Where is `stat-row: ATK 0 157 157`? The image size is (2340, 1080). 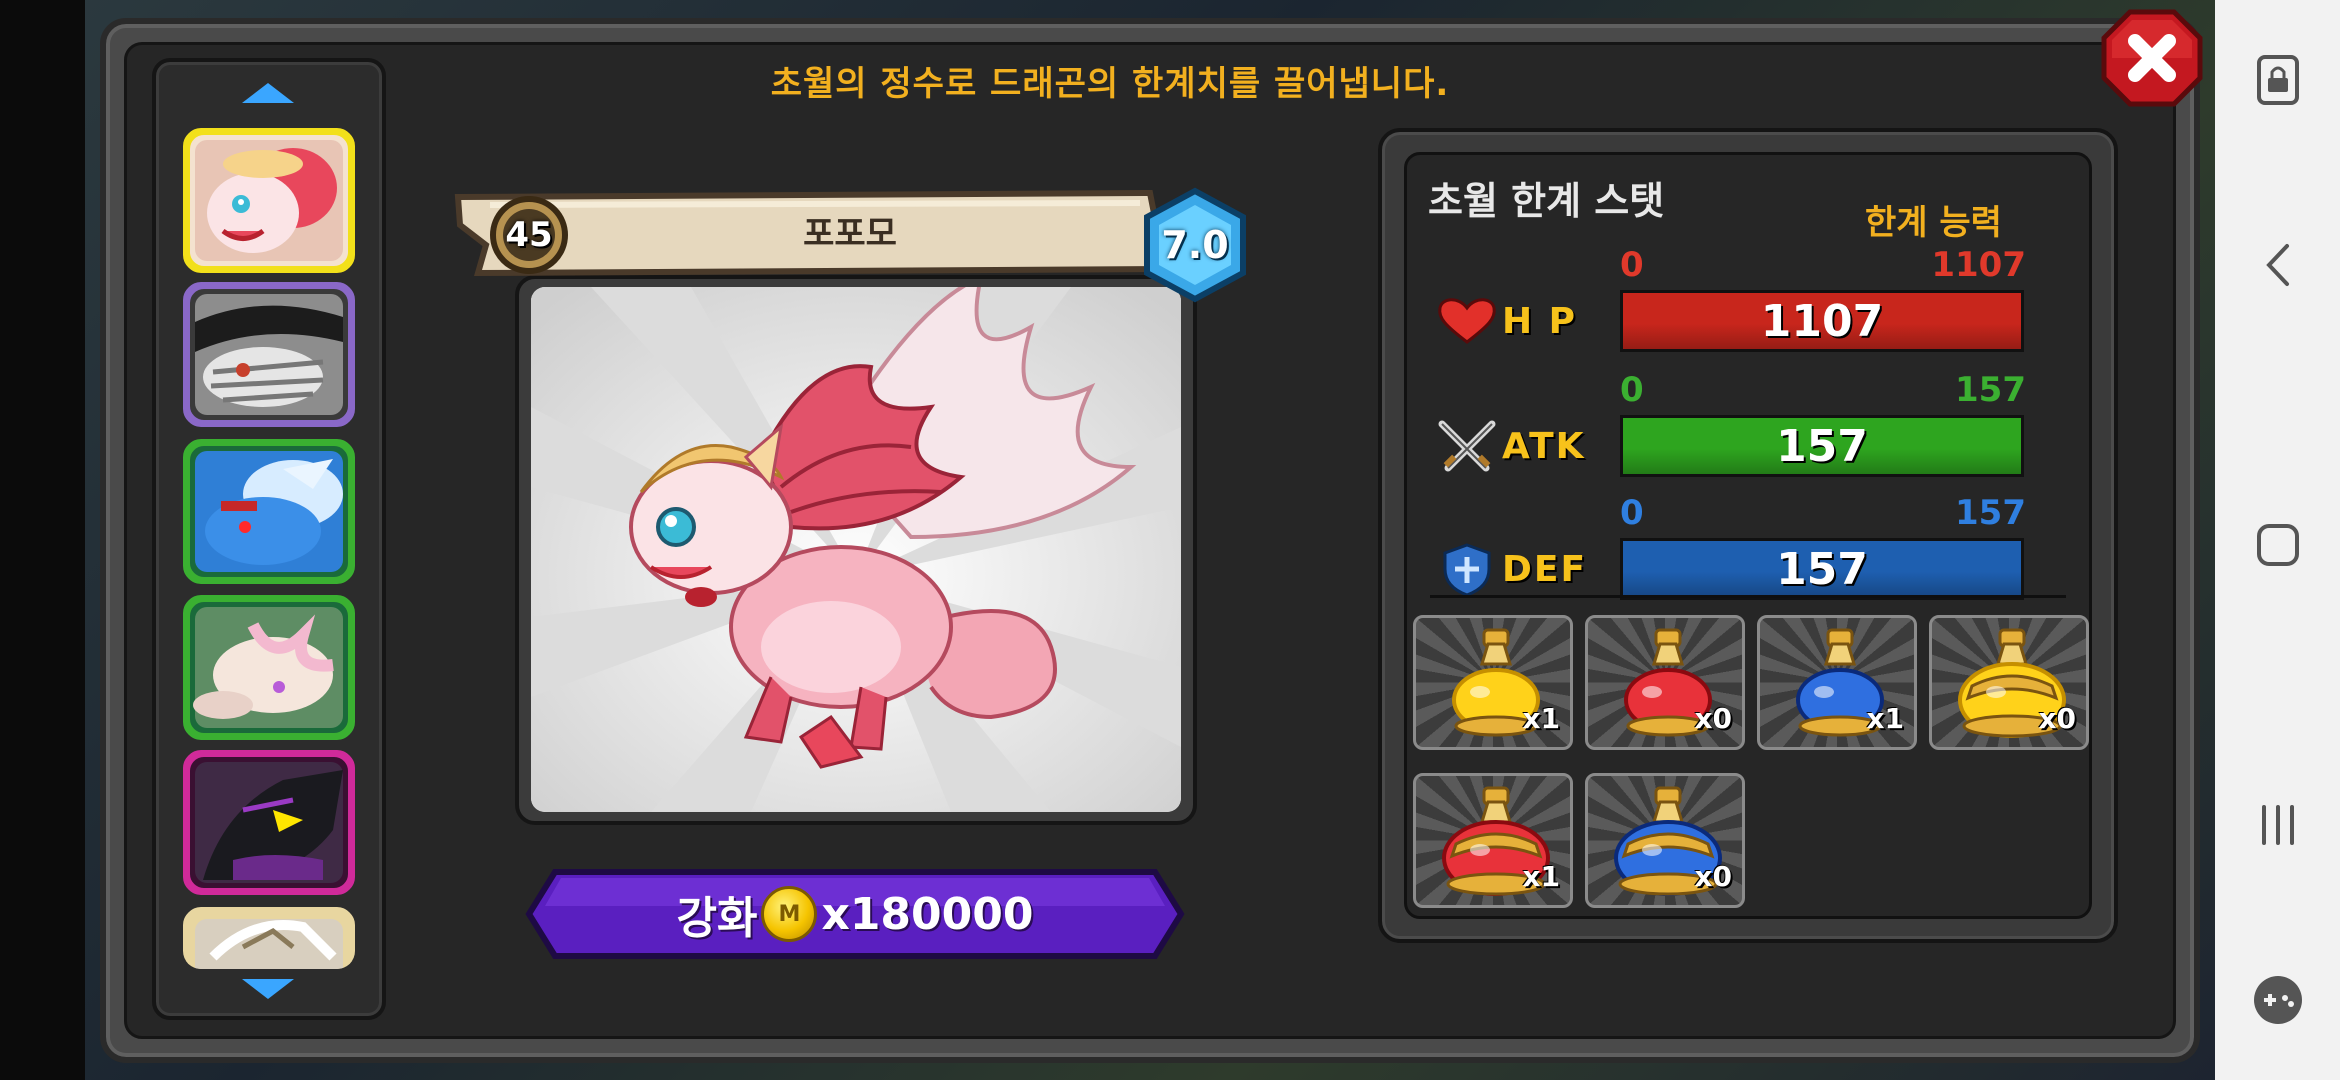 stat-row: ATK 0 157 157 is located at coordinates (1730, 425).